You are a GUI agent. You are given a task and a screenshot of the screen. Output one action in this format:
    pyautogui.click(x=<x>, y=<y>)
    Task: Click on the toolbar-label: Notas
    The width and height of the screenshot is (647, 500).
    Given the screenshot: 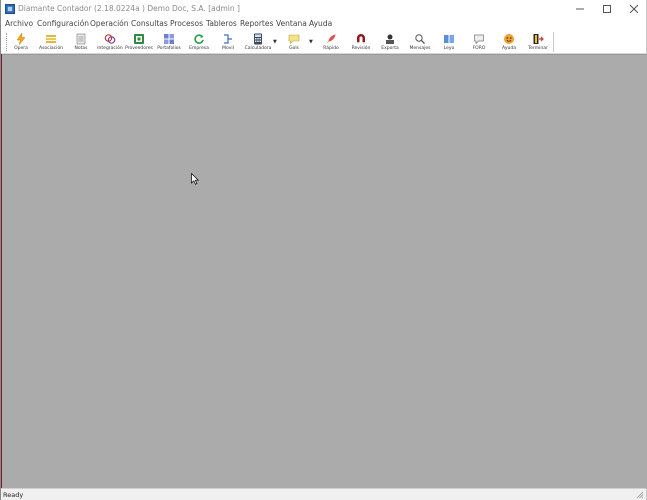 What is the action you would take?
    pyautogui.click(x=81, y=48)
    